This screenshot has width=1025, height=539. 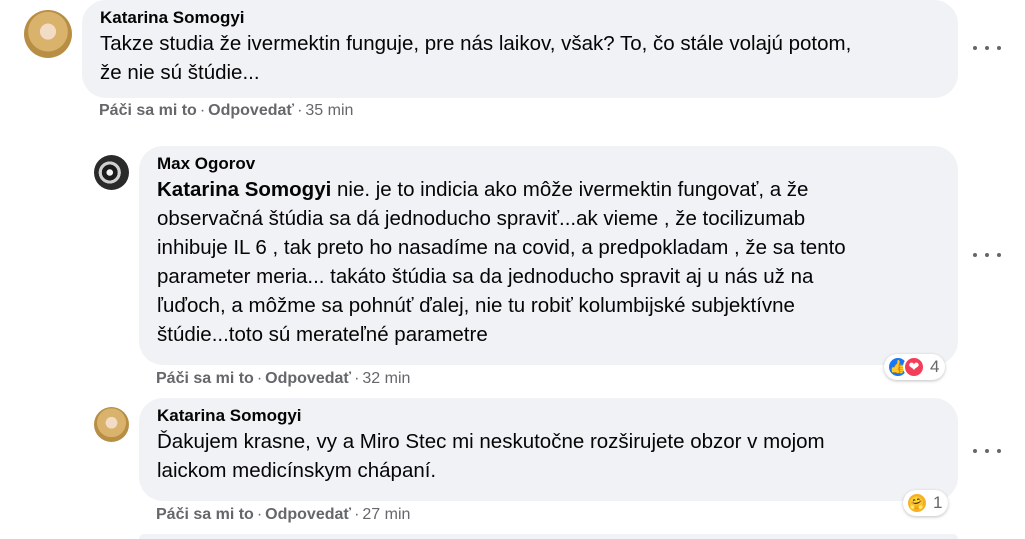 What do you see at coordinates (935, 366) in the screenshot?
I see `reaction-count: 4` at bounding box center [935, 366].